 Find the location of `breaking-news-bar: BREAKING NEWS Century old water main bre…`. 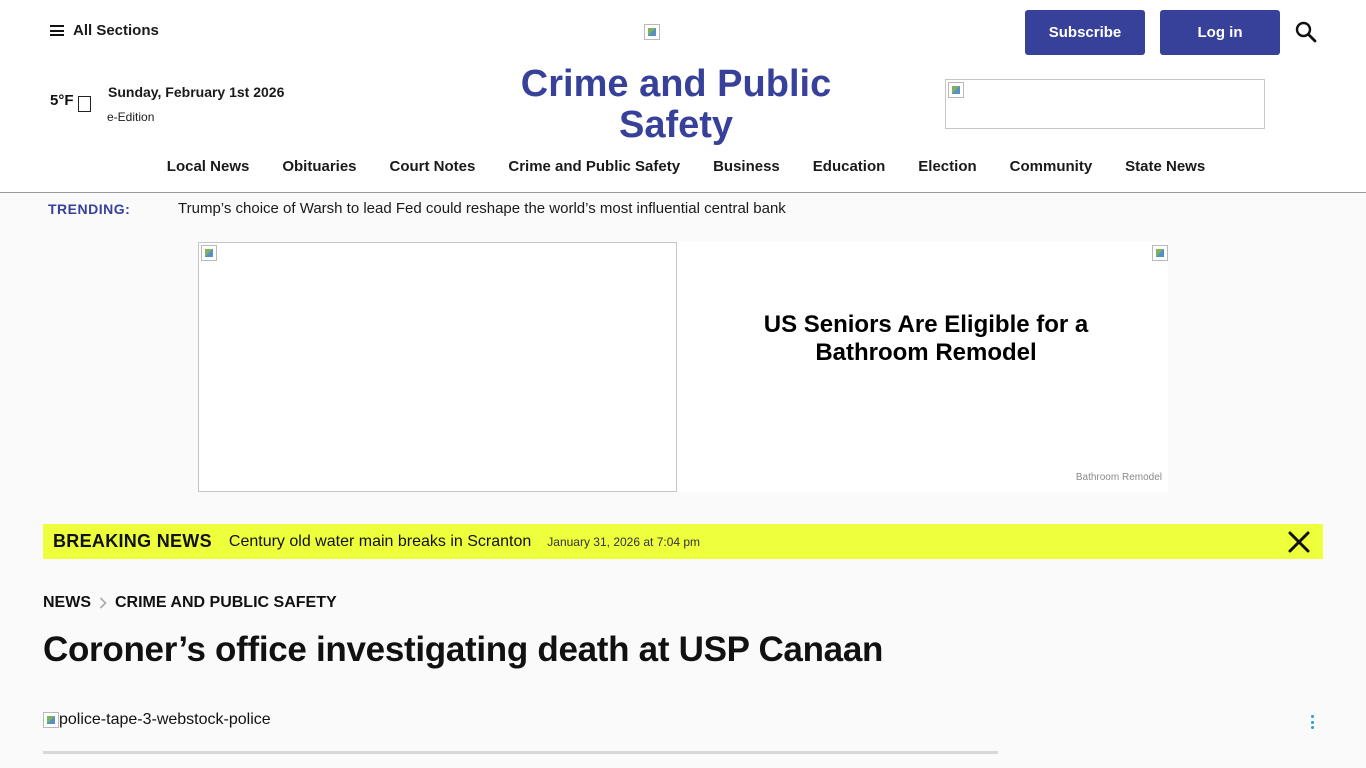

breaking-news-bar: BREAKING NEWS Century old water main bre… is located at coordinates (683, 541).